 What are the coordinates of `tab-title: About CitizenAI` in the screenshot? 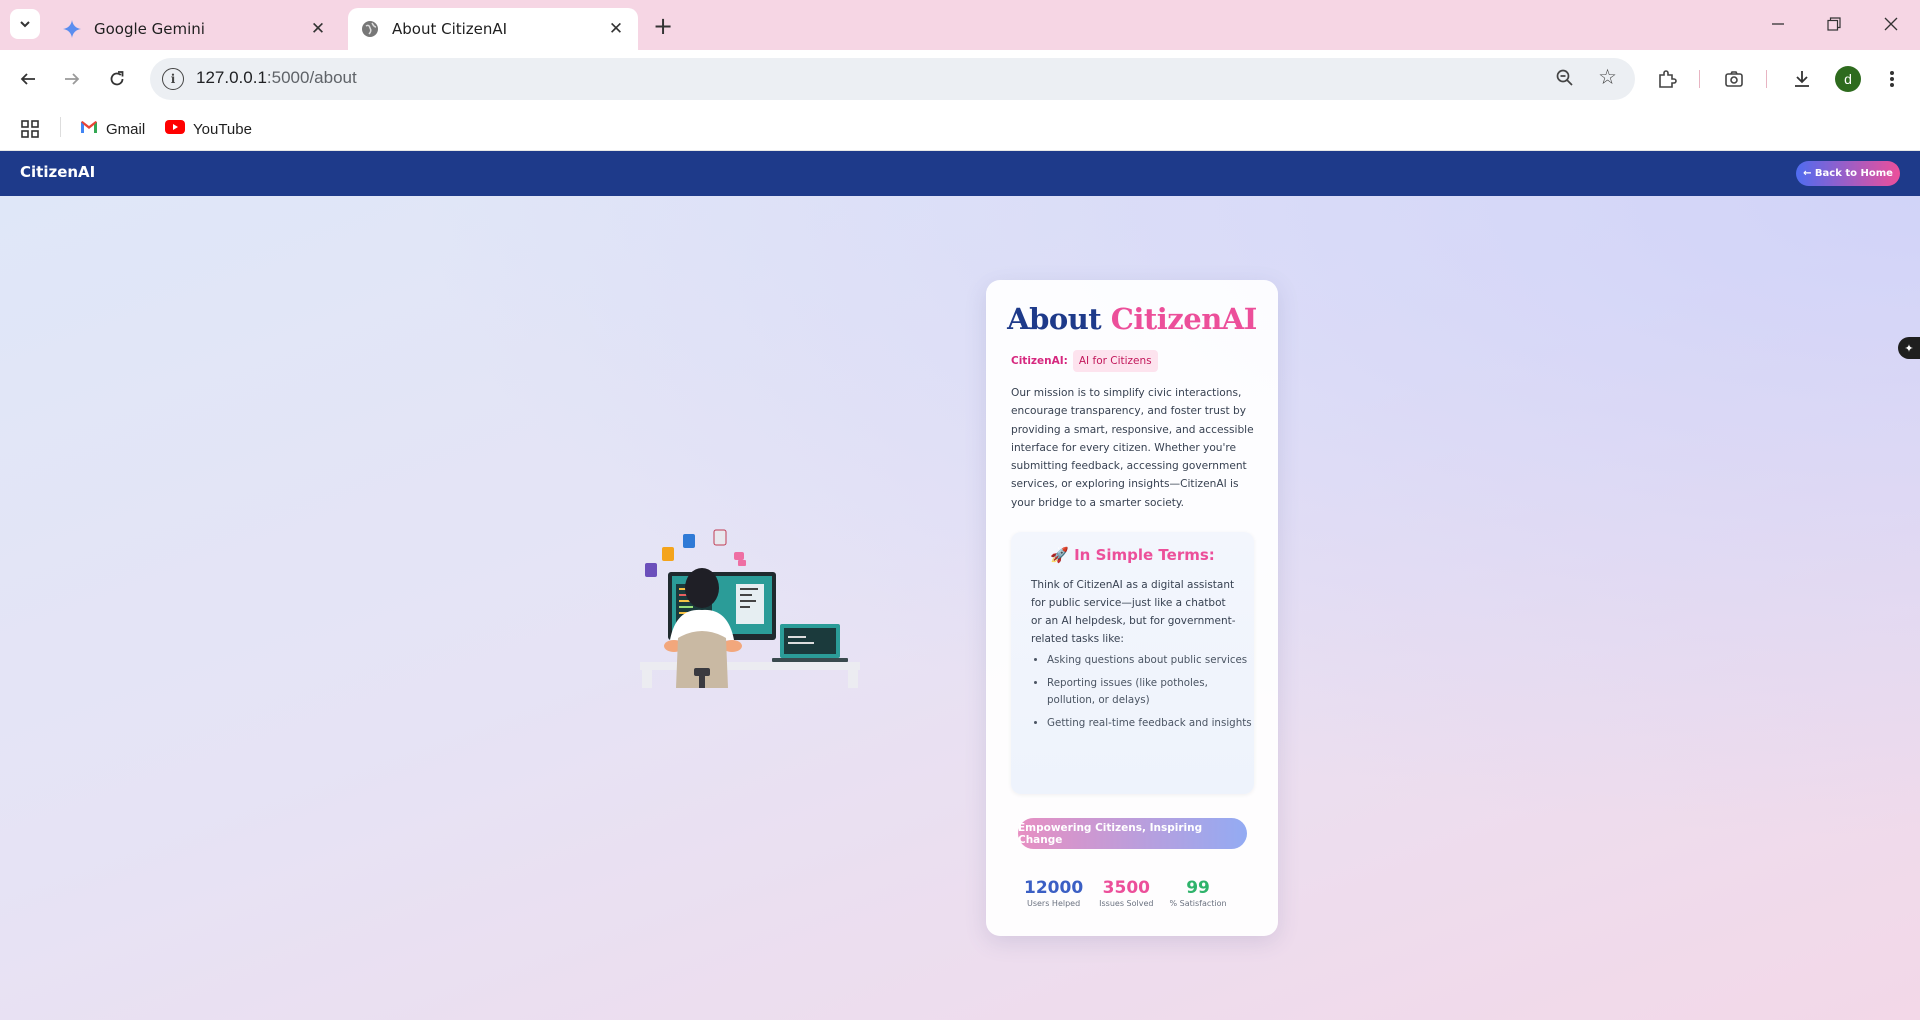 It's located at (450, 29).